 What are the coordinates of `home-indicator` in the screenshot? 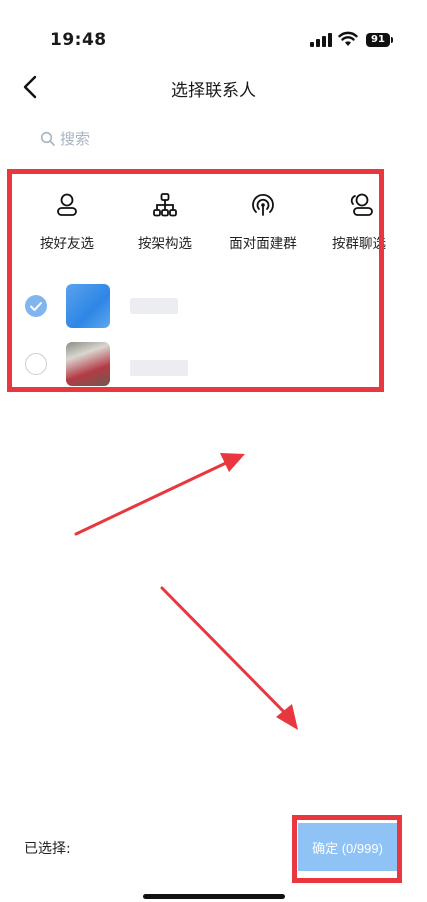 It's located at (214, 896).